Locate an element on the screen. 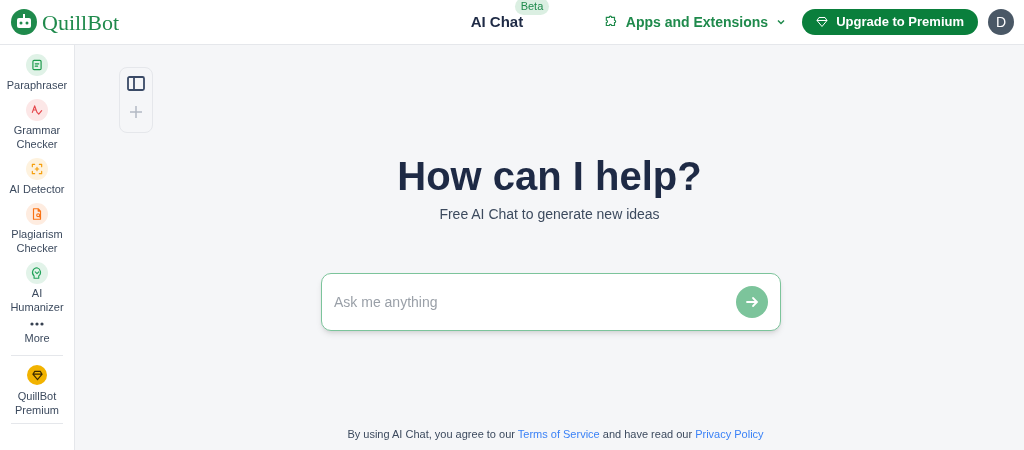  arrow-right-icon is located at coordinates (752, 302).